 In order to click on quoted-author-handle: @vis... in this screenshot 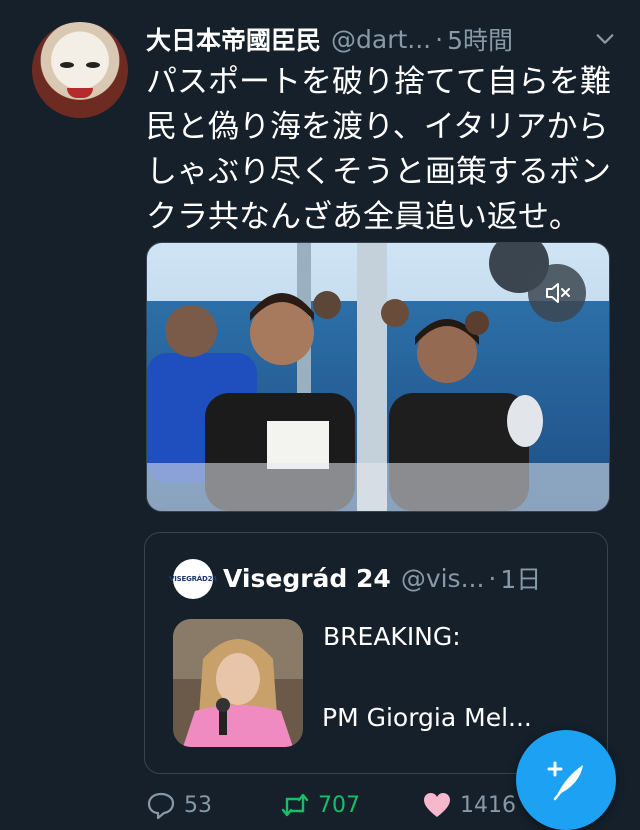, I will do `click(443, 578)`.